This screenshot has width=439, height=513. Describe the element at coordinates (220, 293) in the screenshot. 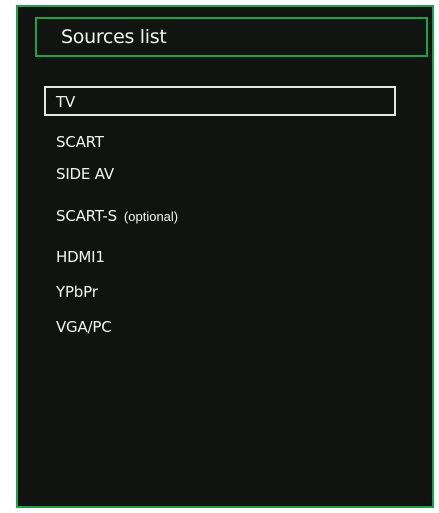

I see `source-item-ypbpr: YPbPr` at that location.